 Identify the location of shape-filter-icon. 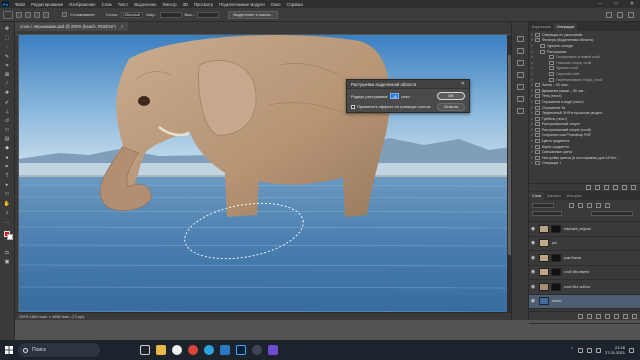
(598, 205).